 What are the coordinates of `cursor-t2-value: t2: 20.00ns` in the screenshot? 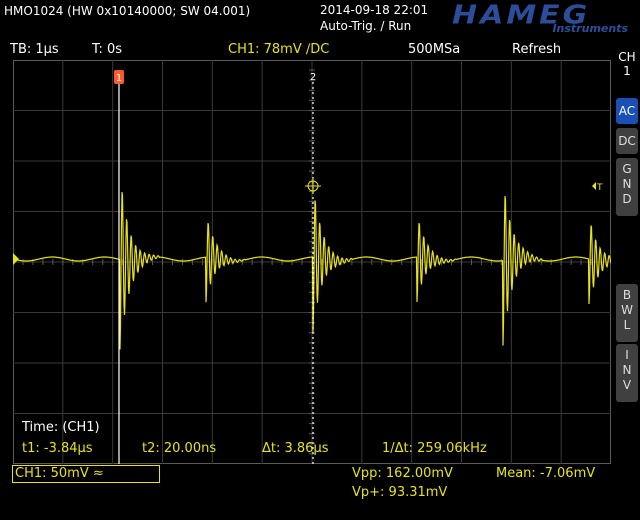 It's located at (179, 448).